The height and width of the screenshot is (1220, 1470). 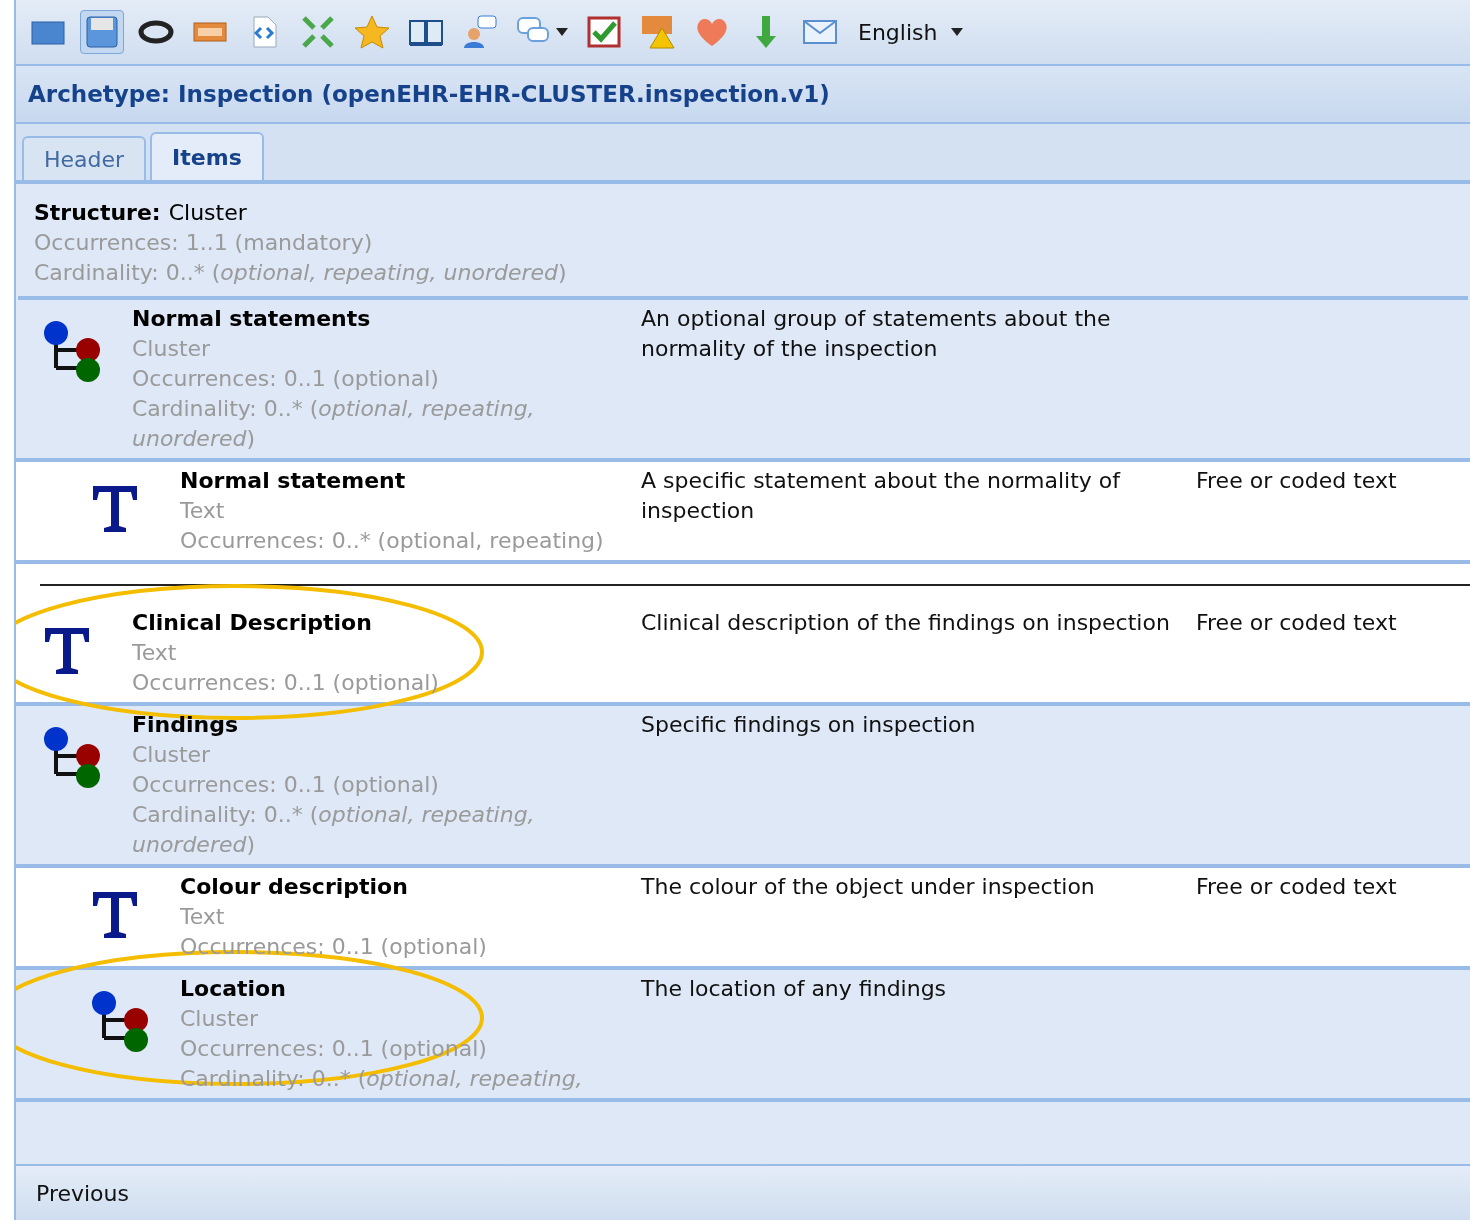 What do you see at coordinates (876, 334) in the screenshot?
I see `item-description: An optional group of statements about the normality of the inspection` at bounding box center [876, 334].